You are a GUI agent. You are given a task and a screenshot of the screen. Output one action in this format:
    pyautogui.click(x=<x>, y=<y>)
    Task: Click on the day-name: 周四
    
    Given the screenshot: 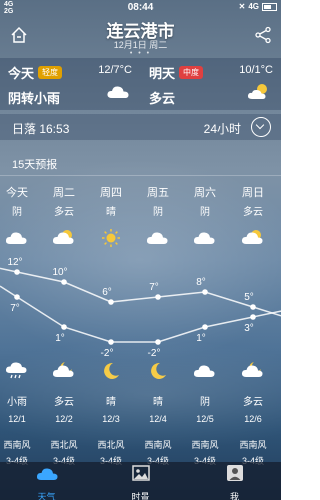 What is the action you would take?
    pyautogui.click(x=111, y=193)
    